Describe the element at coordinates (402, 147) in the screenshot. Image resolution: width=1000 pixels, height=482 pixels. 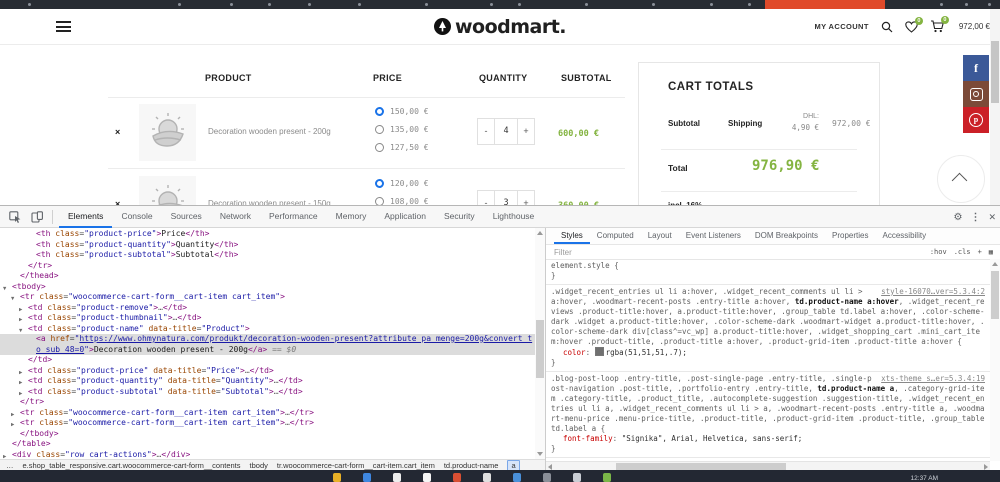
I see `price-option: 127,50 €` at that location.